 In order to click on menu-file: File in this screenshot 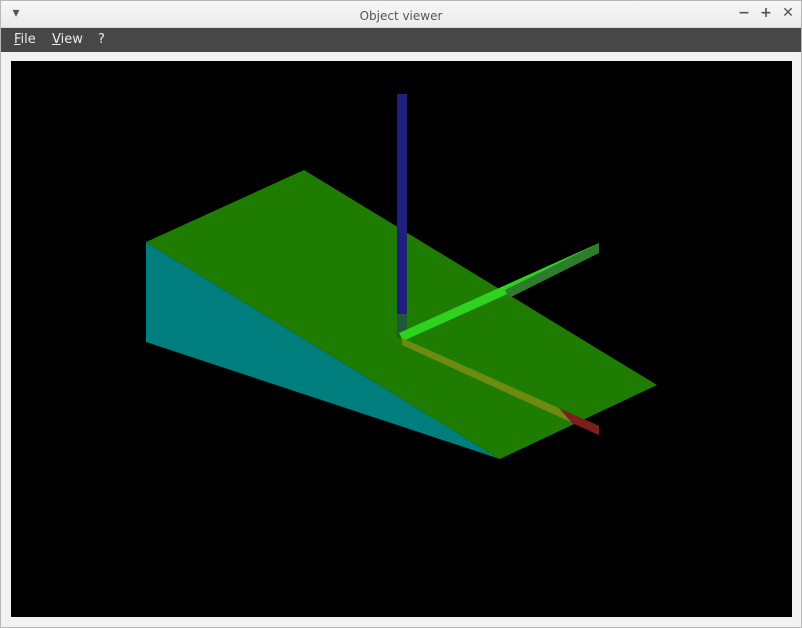, I will do `click(25, 40)`.